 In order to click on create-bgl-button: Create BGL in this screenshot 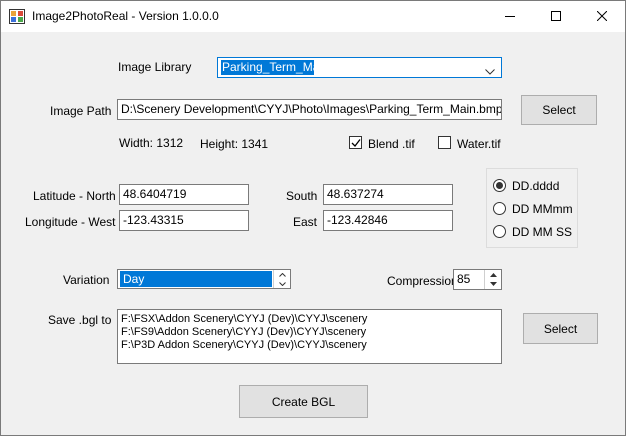, I will do `click(303, 401)`.